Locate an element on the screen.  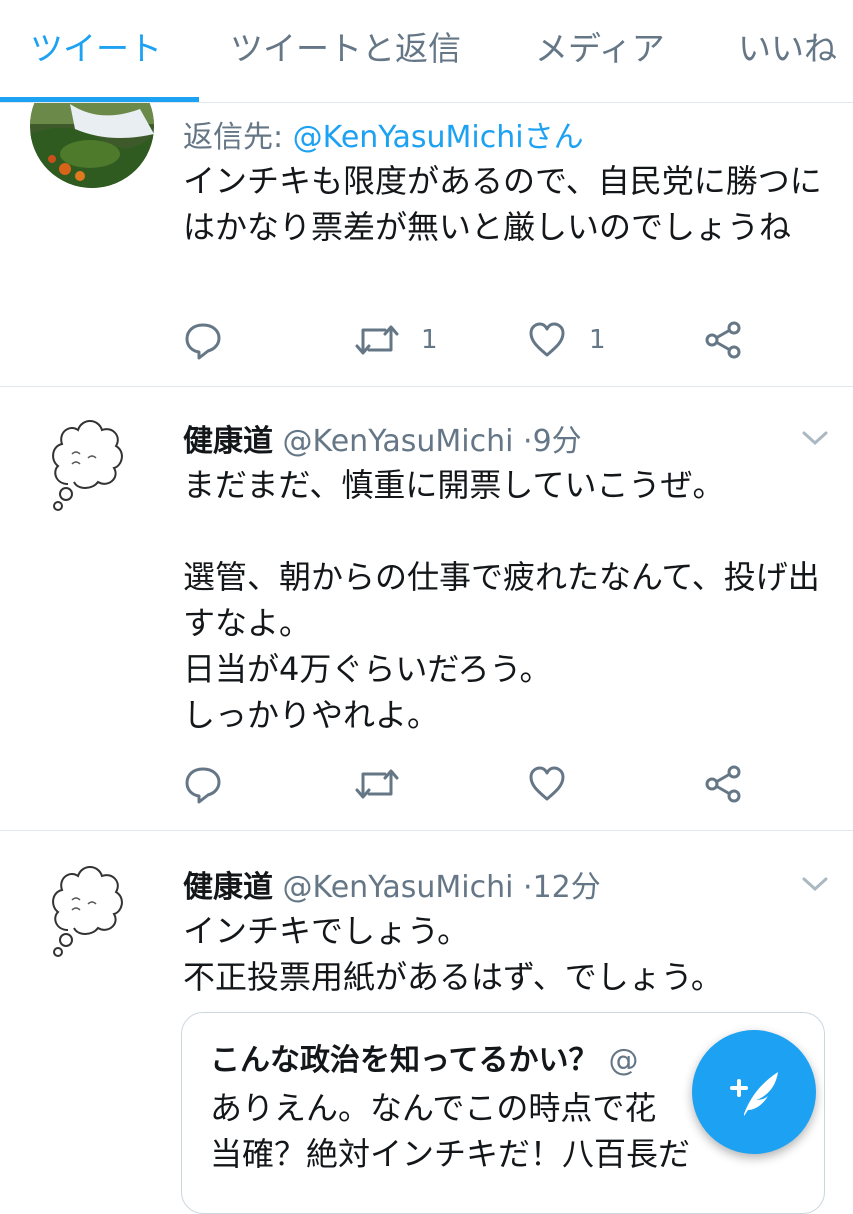
quoted-author-handle: @ is located at coordinates (623, 1060).